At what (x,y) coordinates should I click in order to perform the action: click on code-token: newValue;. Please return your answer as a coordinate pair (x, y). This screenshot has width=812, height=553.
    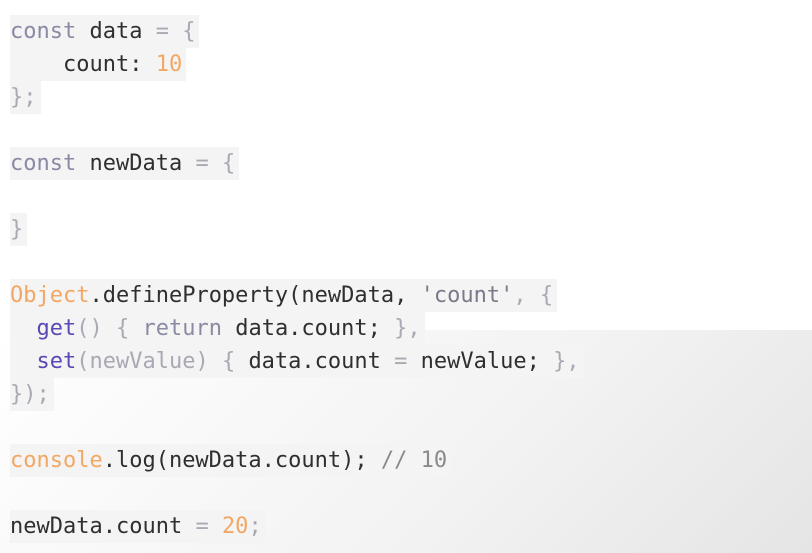
    Looking at the image, I should click on (487, 361).